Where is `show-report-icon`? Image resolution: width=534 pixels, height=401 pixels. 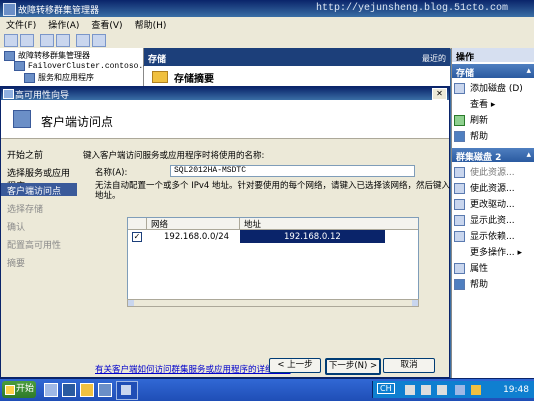 show-report-icon is located at coordinates (459, 220).